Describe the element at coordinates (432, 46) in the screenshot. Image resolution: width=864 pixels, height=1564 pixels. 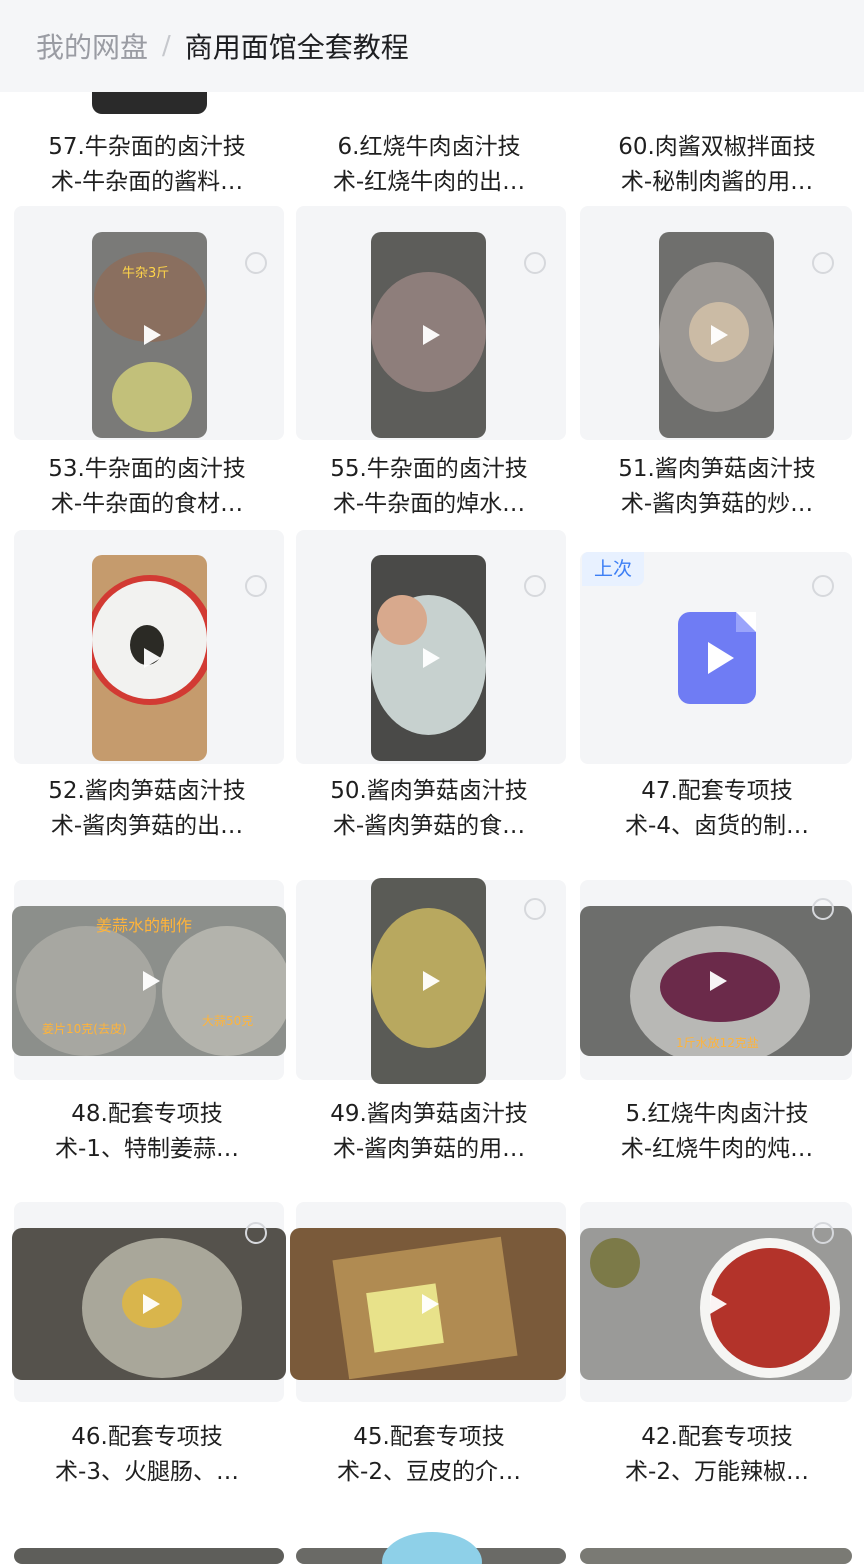
I see `breadcrumb: 我的网盘 / 商用面馆全套教程` at that location.